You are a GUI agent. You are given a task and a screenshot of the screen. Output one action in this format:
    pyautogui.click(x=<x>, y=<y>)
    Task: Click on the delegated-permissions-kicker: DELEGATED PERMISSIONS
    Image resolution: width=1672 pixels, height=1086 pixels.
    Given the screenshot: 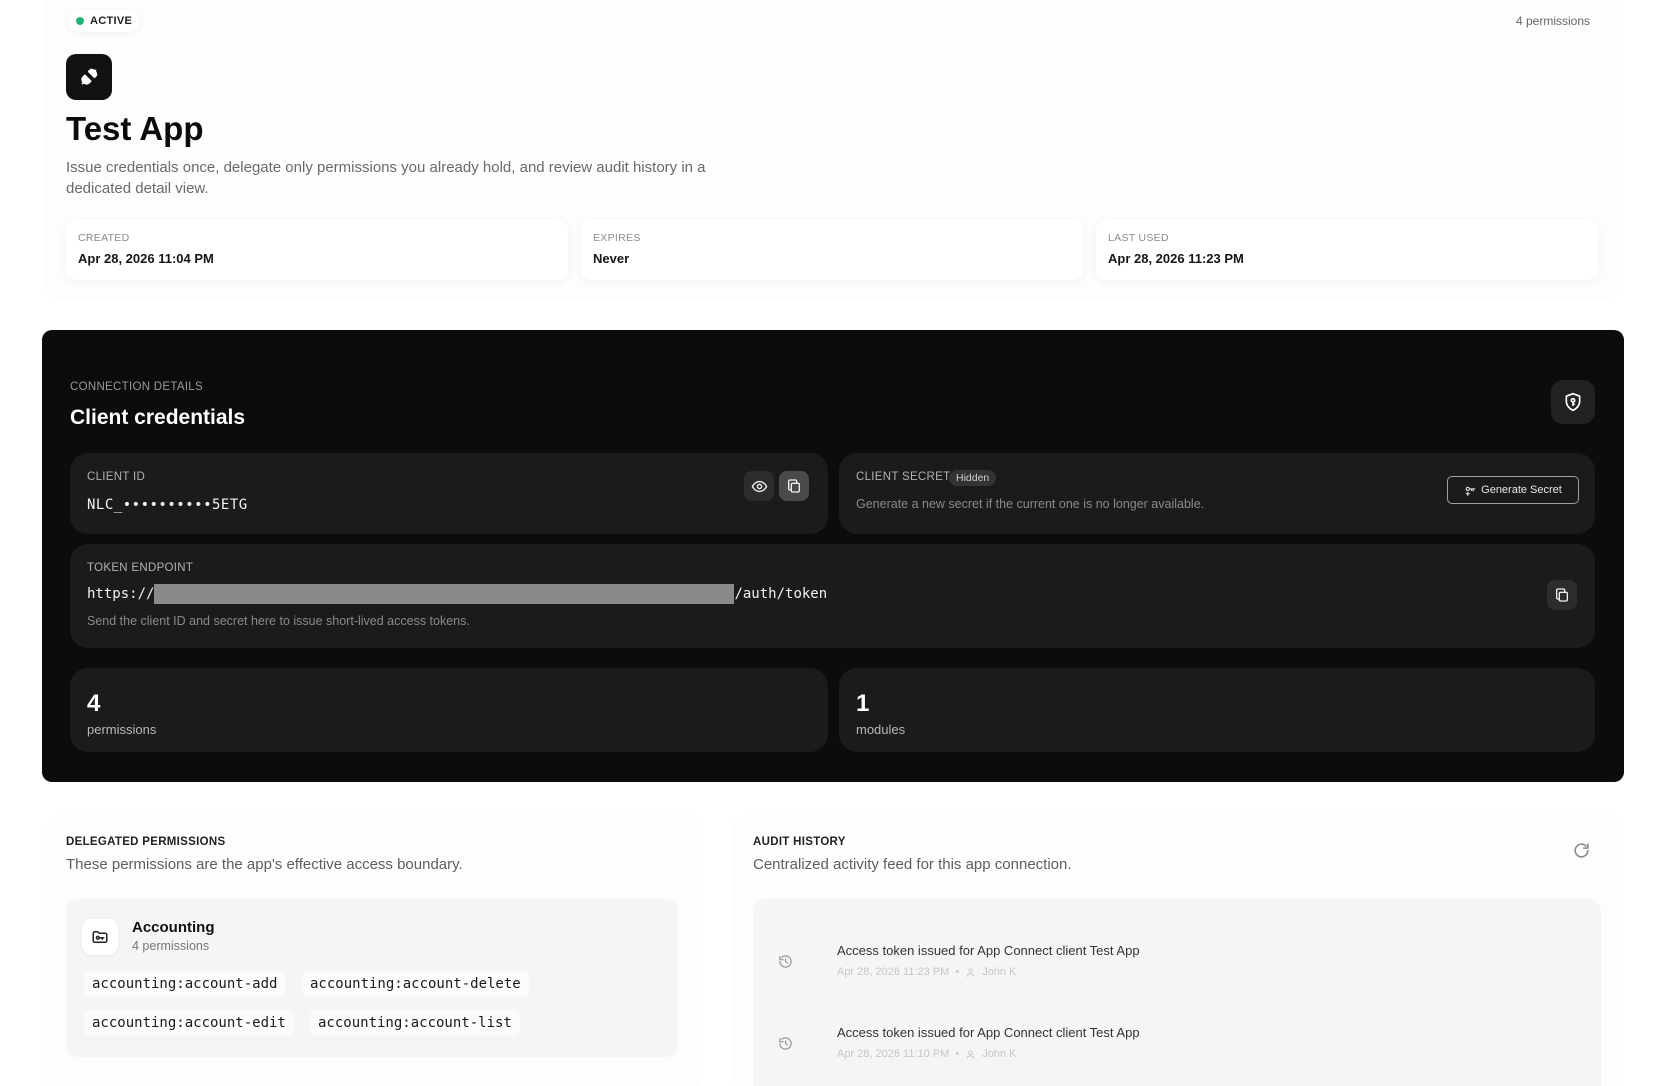 What is the action you would take?
    pyautogui.click(x=146, y=842)
    